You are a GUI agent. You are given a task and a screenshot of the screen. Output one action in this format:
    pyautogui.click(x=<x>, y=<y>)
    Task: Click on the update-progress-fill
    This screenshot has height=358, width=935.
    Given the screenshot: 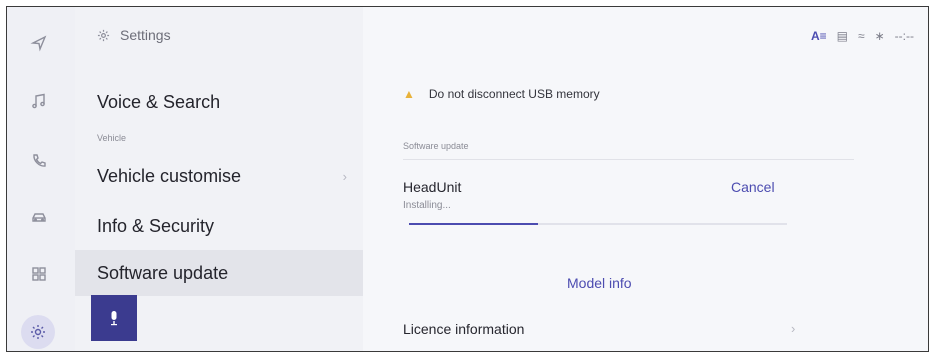 What is the action you would take?
    pyautogui.click(x=473, y=224)
    